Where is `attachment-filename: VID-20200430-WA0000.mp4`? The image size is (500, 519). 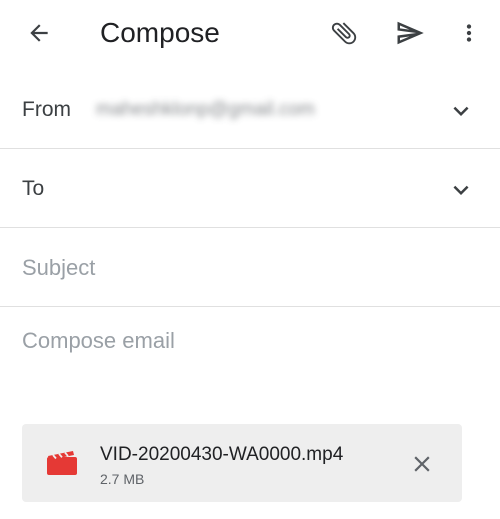 attachment-filename: VID-20200430-WA0000.mp4 is located at coordinates (222, 454).